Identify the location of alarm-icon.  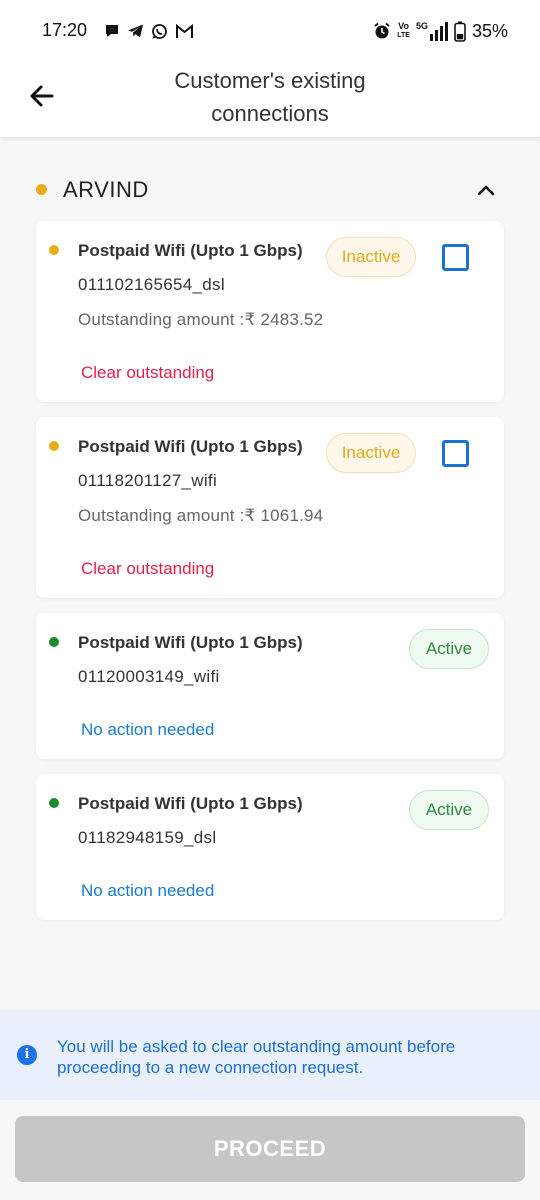
(382, 30).